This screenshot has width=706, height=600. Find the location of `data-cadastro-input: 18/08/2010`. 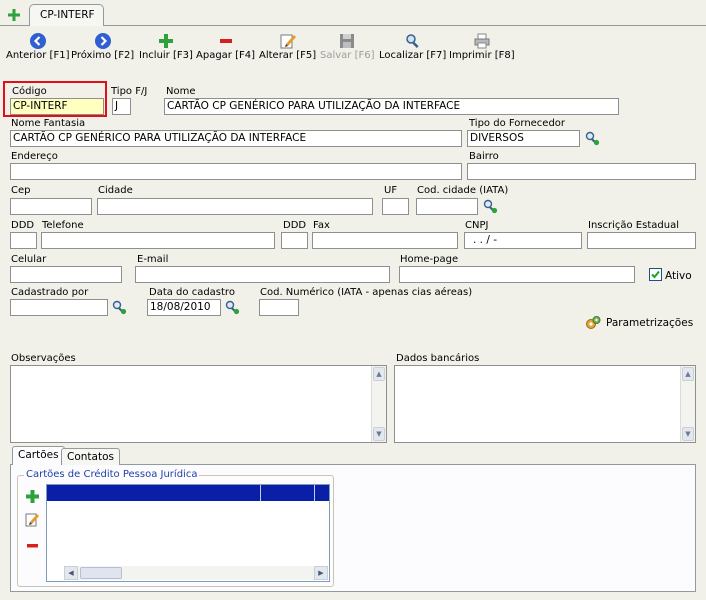

data-cadastro-input: 18/08/2010 is located at coordinates (184, 307).